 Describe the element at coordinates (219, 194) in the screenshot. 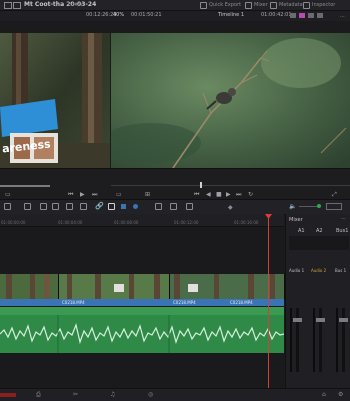

I see `stop-icon: ■` at that location.